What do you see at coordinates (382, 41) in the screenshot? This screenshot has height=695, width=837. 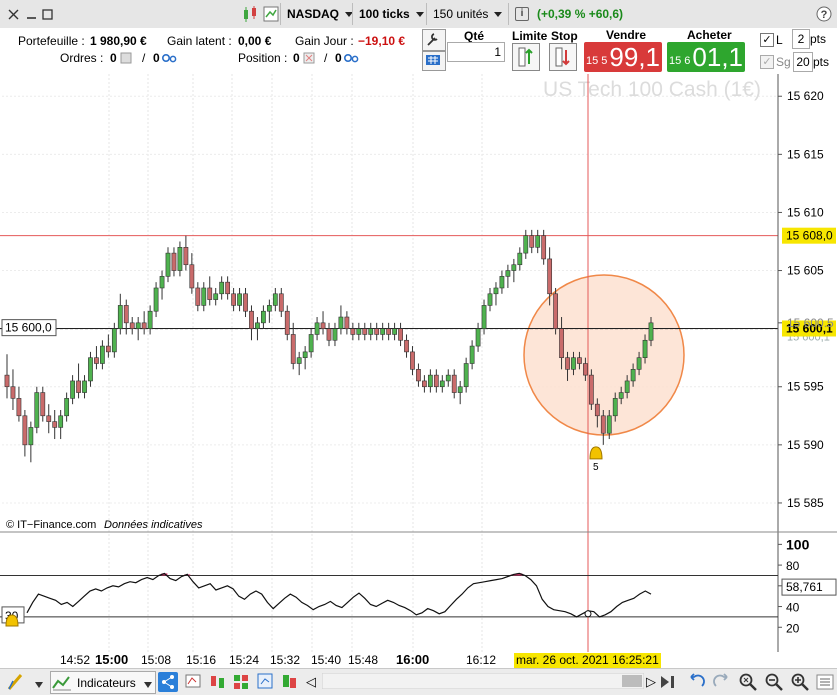 I see `day-gain-value: −19,10 €` at bounding box center [382, 41].